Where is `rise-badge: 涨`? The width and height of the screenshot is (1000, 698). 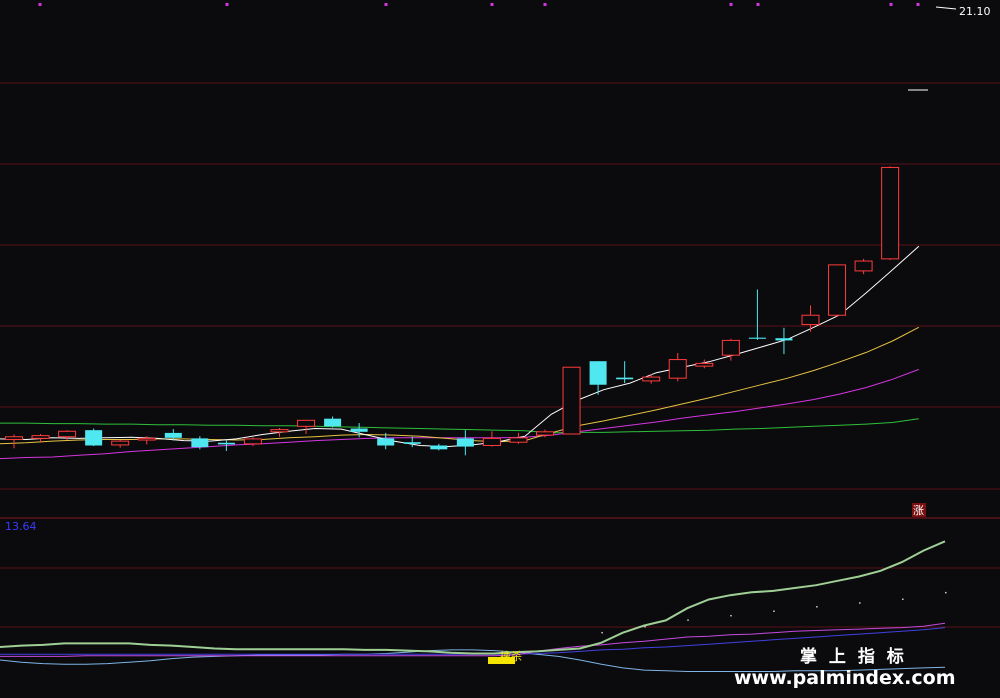 rise-badge: 涨 is located at coordinates (919, 510).